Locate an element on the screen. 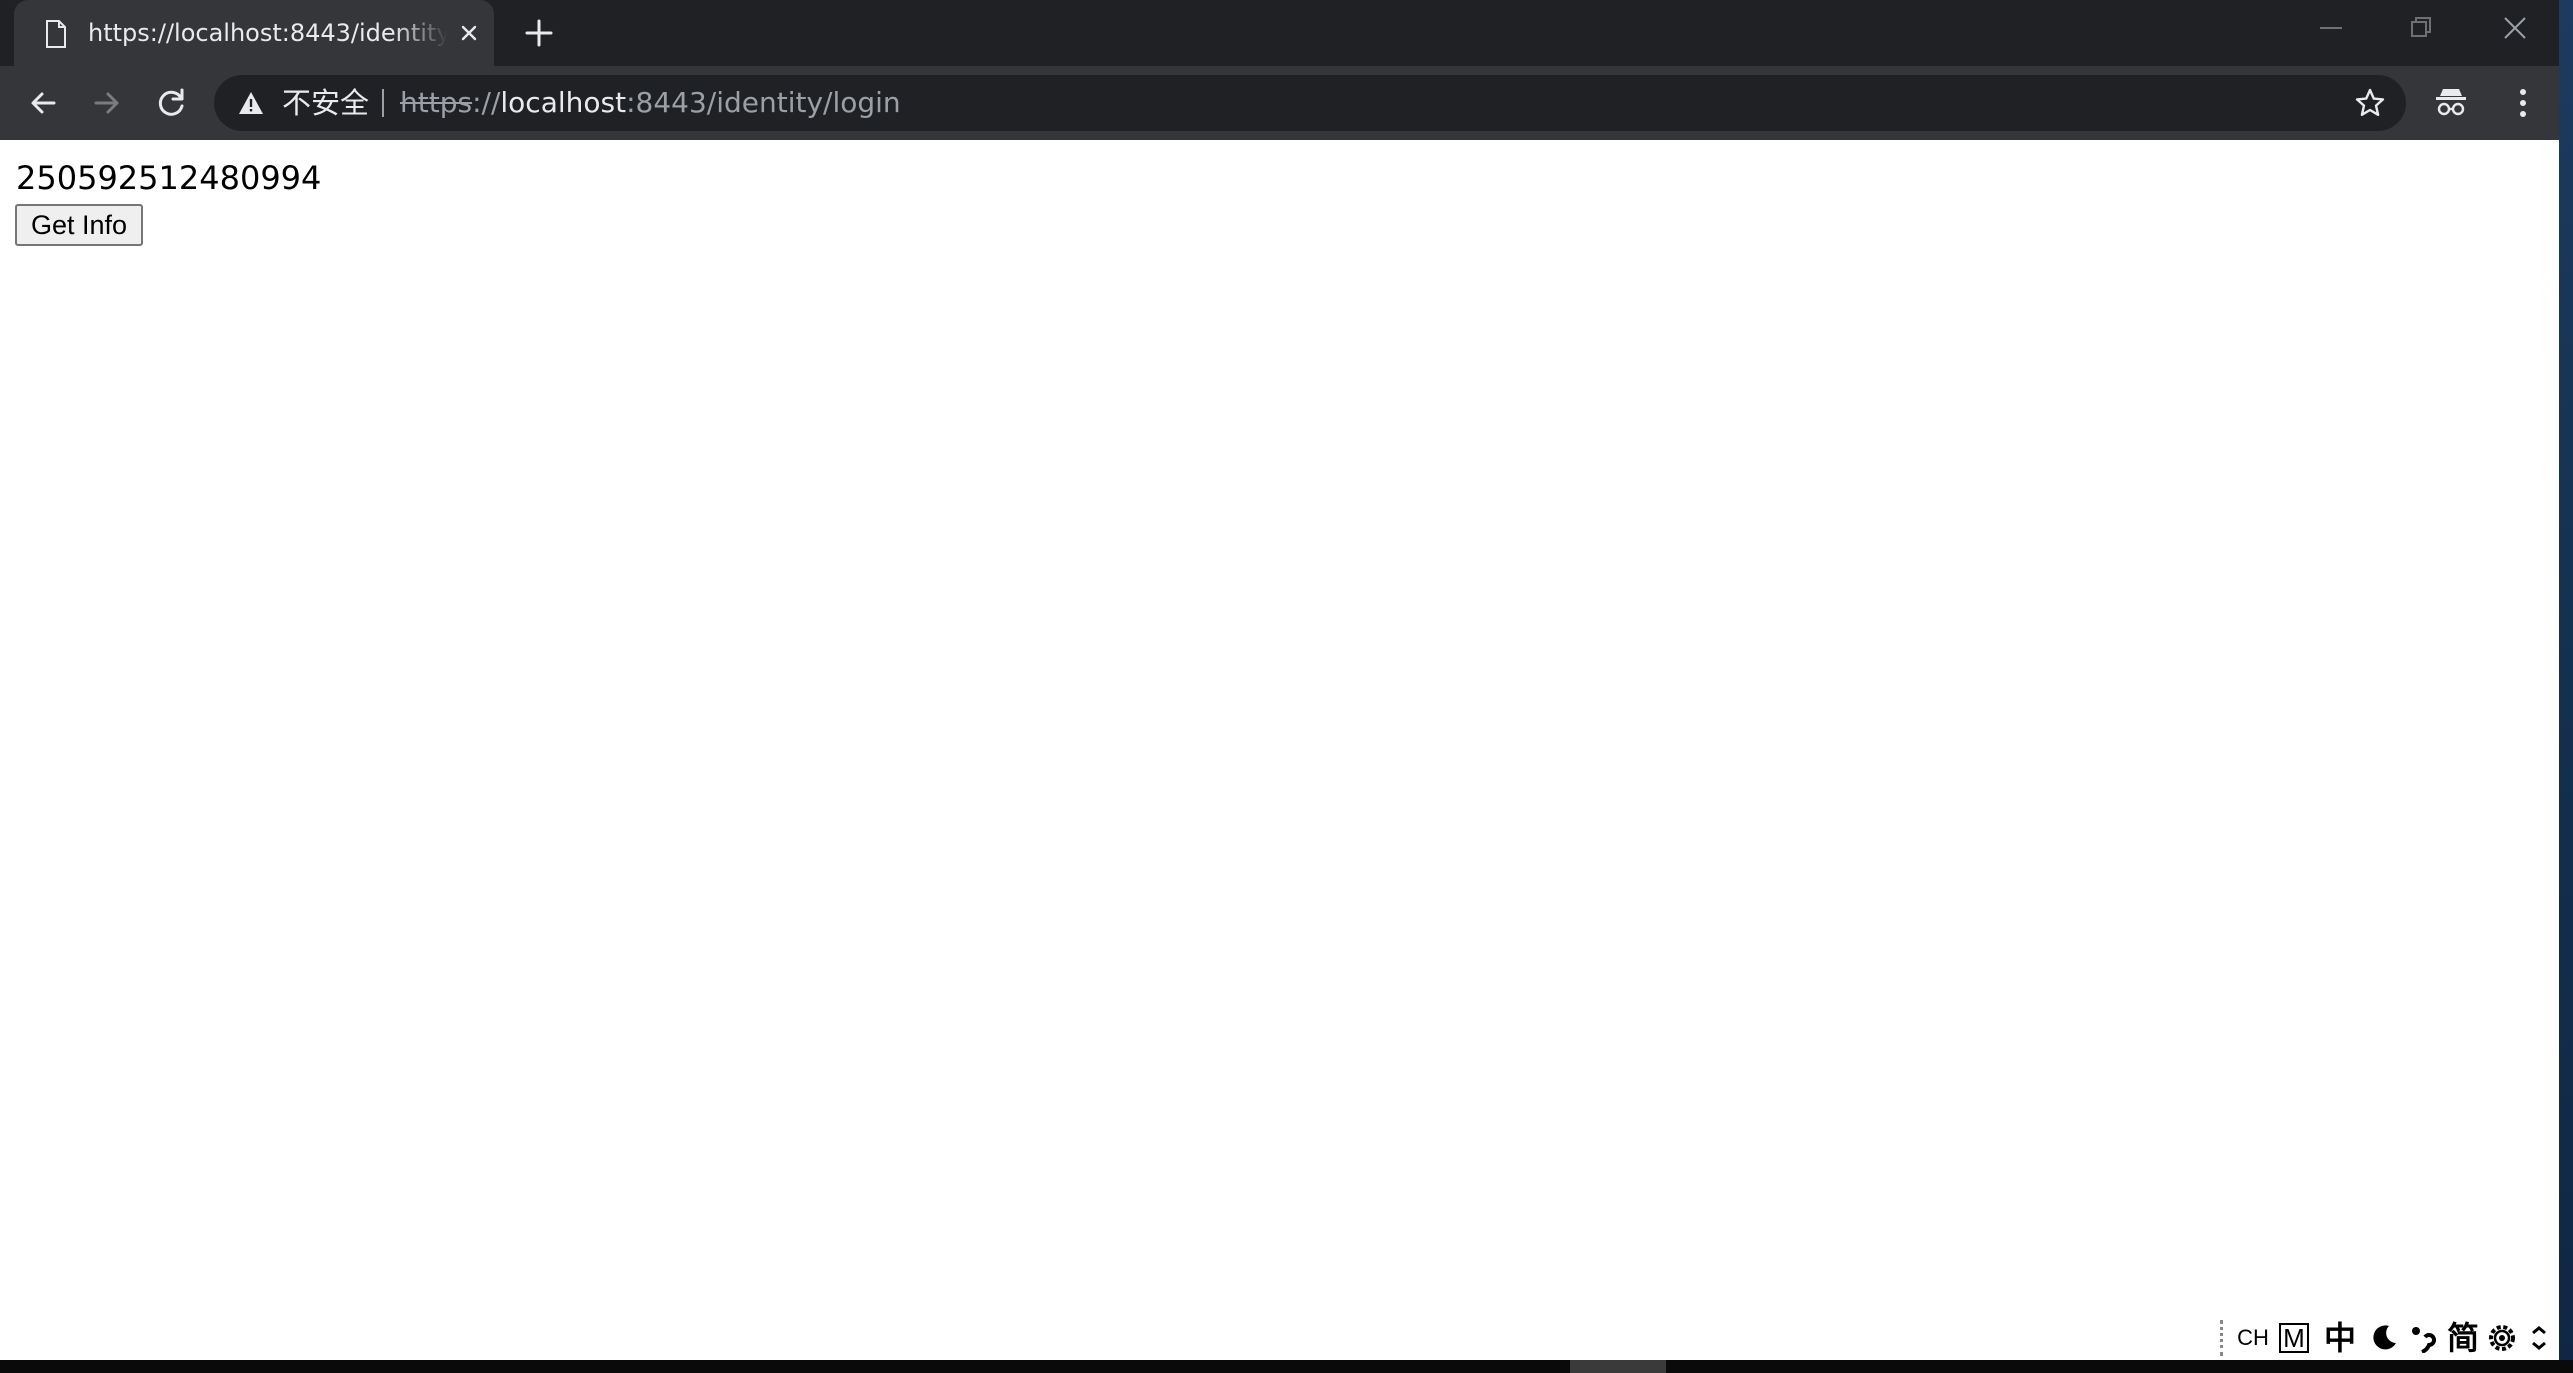 The width and height of the screenshot is (2573, 1373). url-scheme: https is located at coordinates (436, 102).